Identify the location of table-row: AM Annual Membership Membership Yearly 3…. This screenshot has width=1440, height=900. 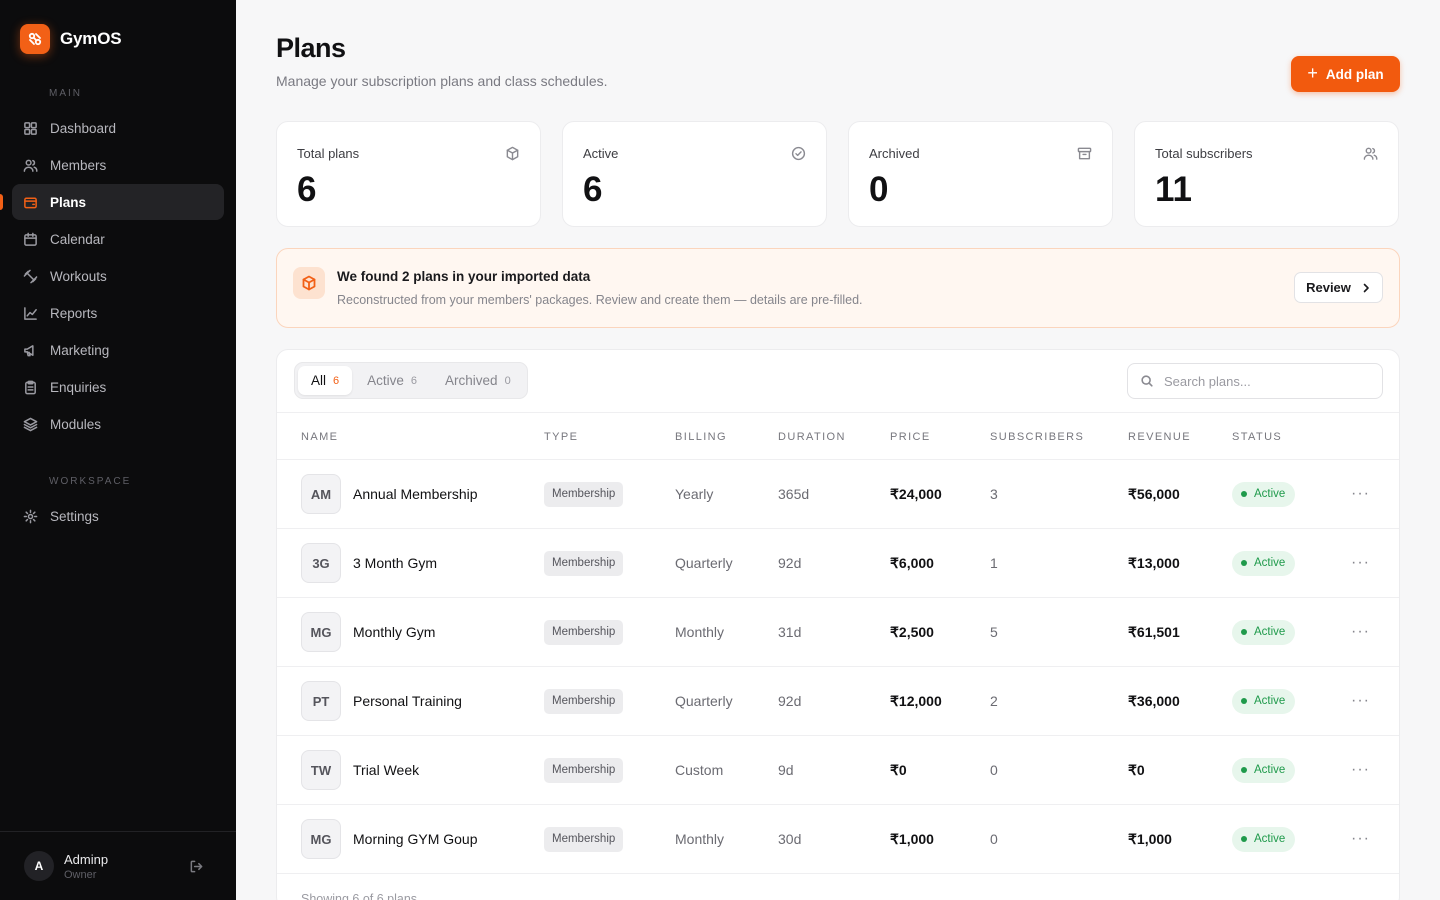
(838, 494).